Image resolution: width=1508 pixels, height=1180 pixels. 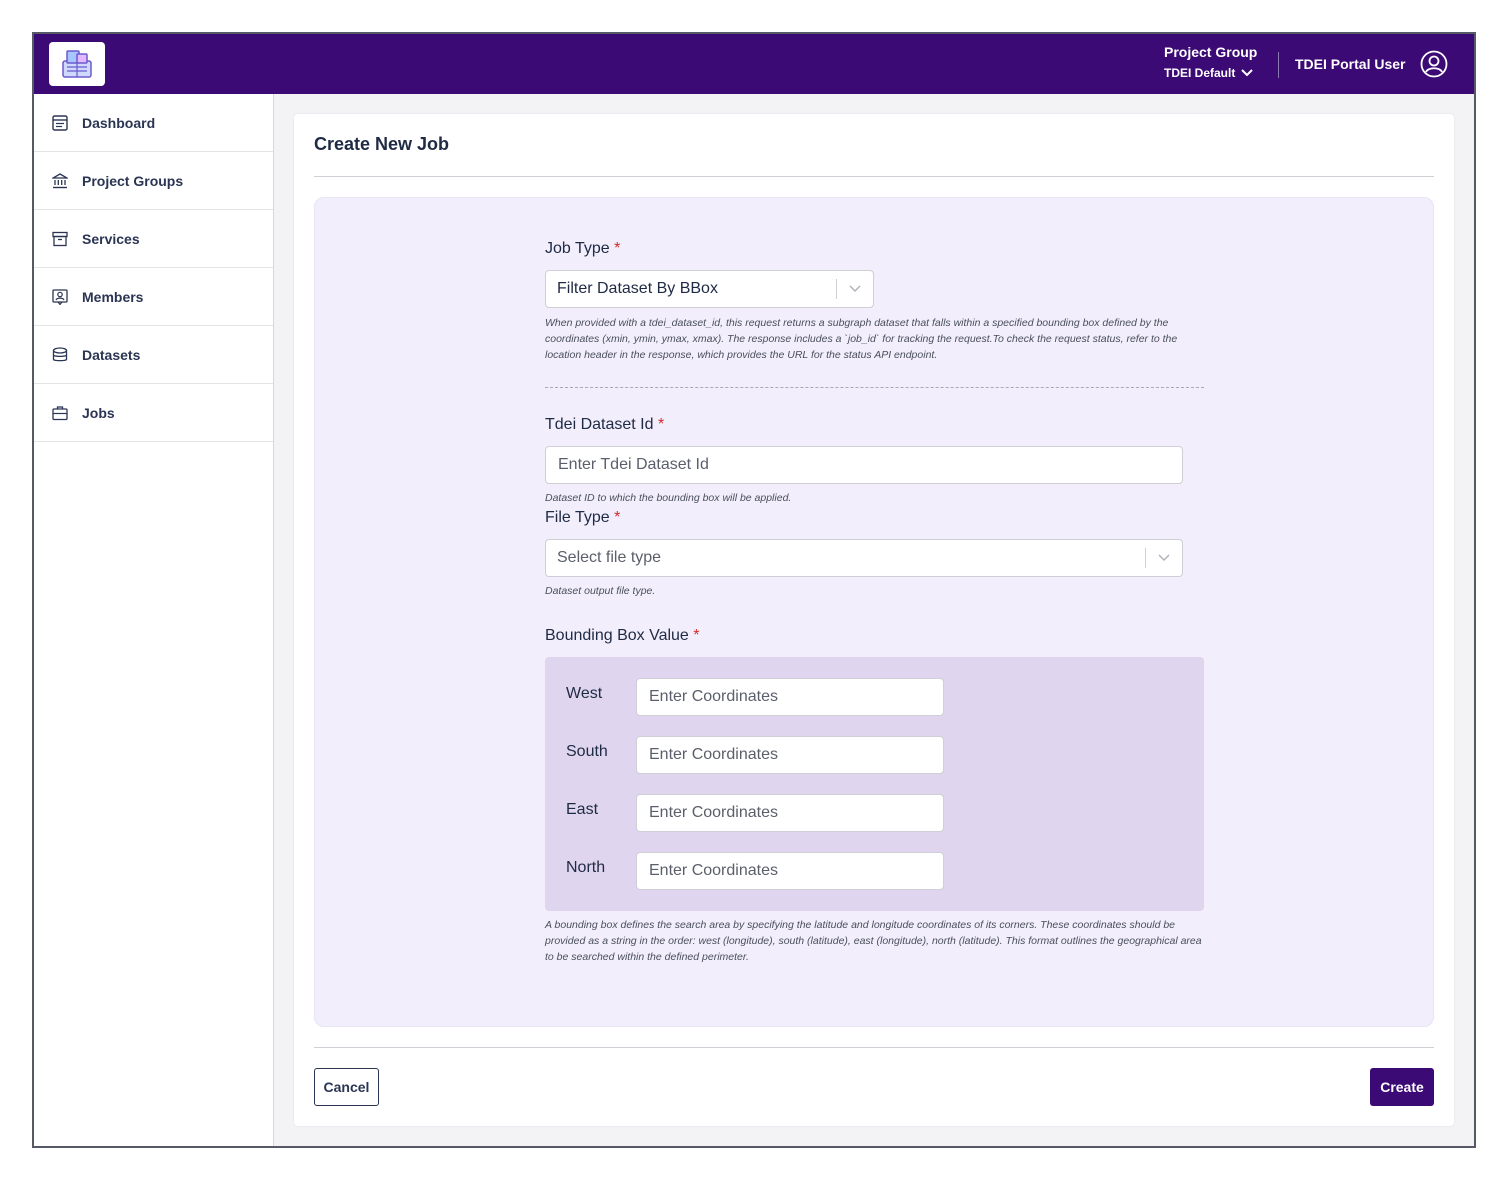 I want to click on file-type-label: File Type *, so click(x=583, y=517).